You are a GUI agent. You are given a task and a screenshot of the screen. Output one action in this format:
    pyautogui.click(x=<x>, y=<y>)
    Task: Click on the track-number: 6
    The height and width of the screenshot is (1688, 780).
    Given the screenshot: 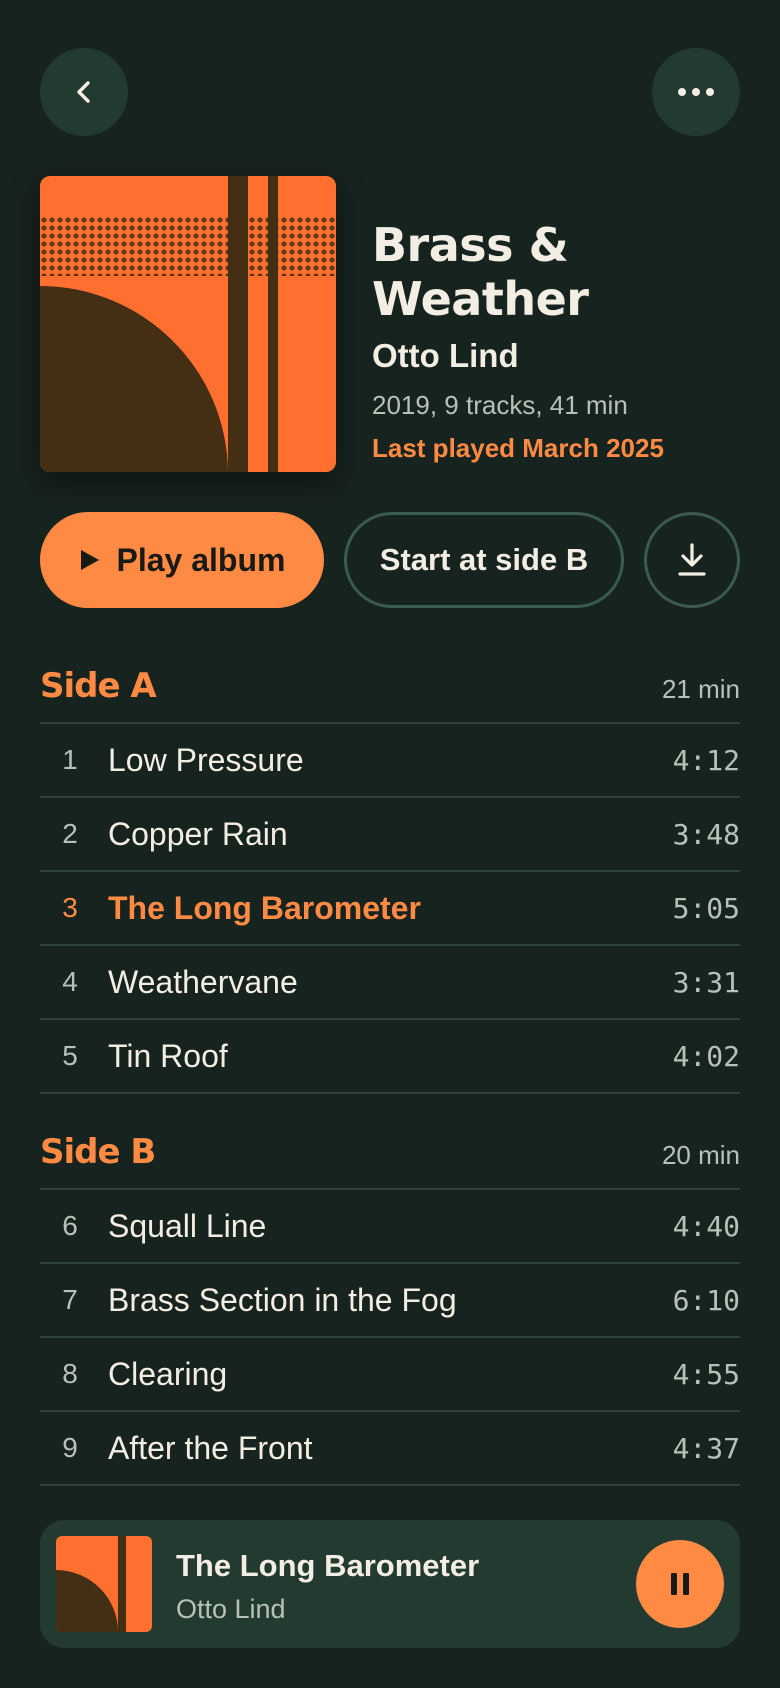 What is the action you would take?
    pyautogui.click(x=70, y=1225)
    